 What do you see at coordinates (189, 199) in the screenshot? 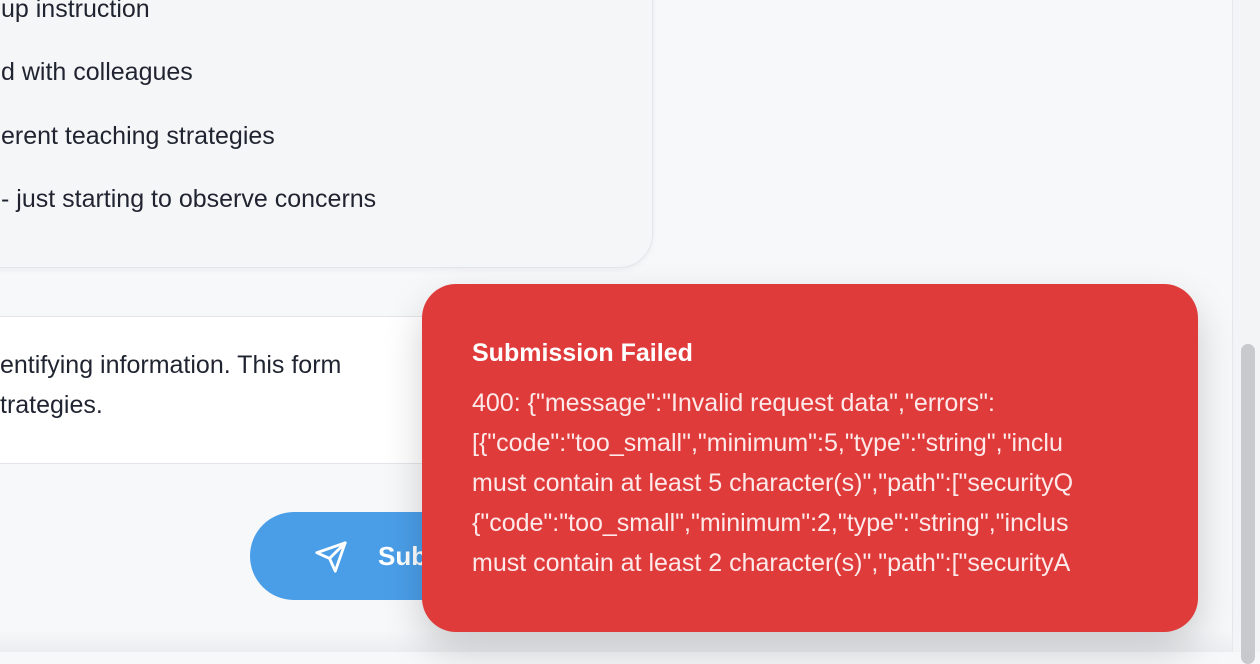
I see `summary-line: - just starting to observe concerns` at bounding box center [189, 199].